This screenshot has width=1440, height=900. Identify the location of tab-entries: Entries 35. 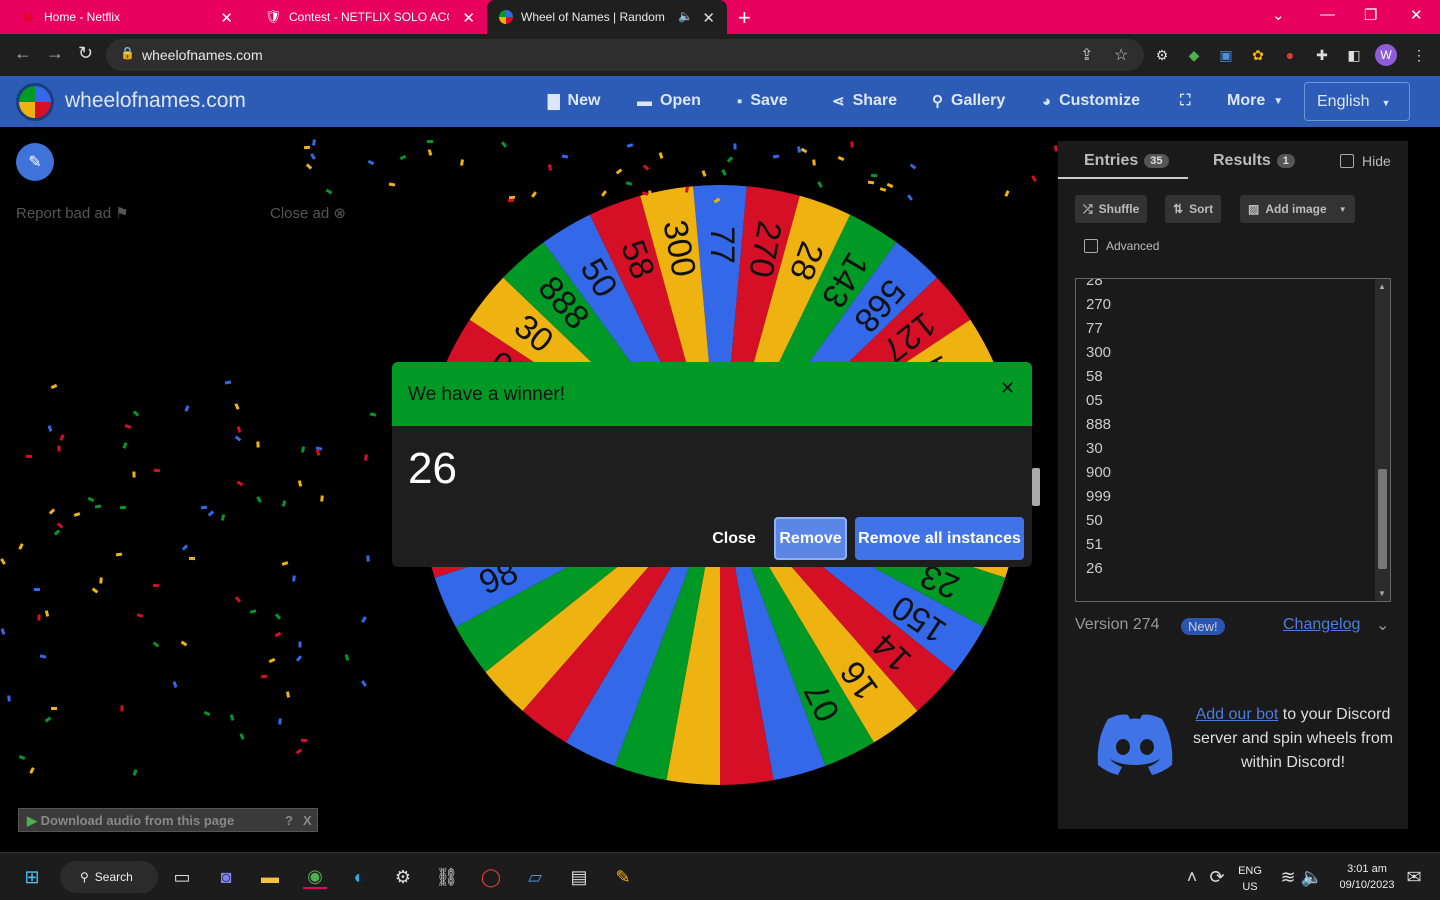
(1126, 161).